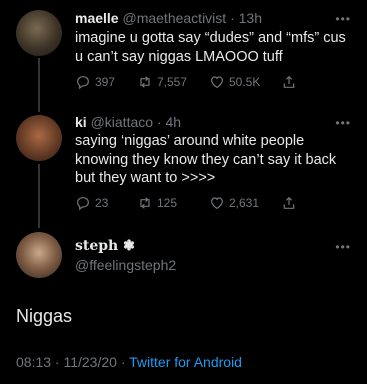 This screenshot has height=384, width=367. I want to click on author-name: steph ❃, so click(105, 246).